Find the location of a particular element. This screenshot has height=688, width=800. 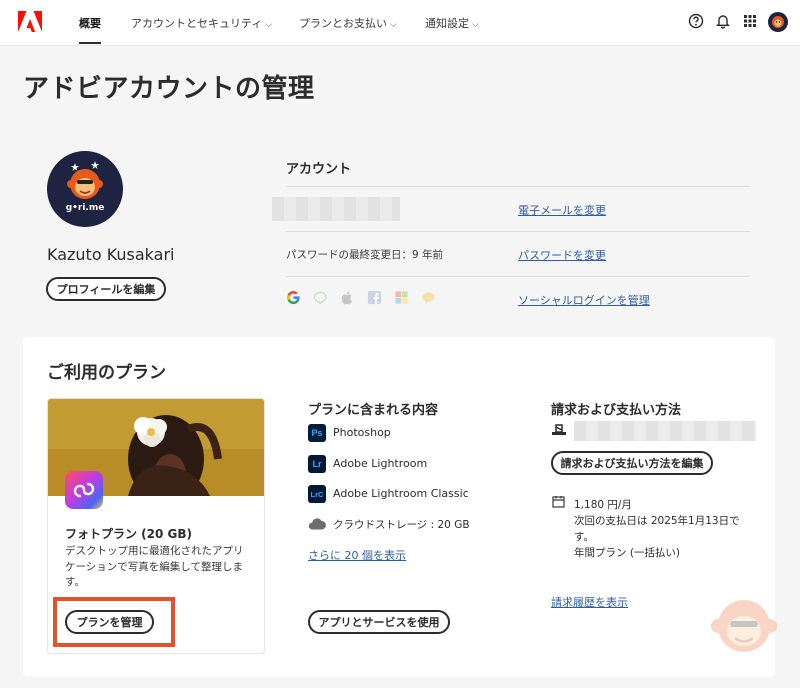

apps-grid-icon is located at coordinates (750, 21).